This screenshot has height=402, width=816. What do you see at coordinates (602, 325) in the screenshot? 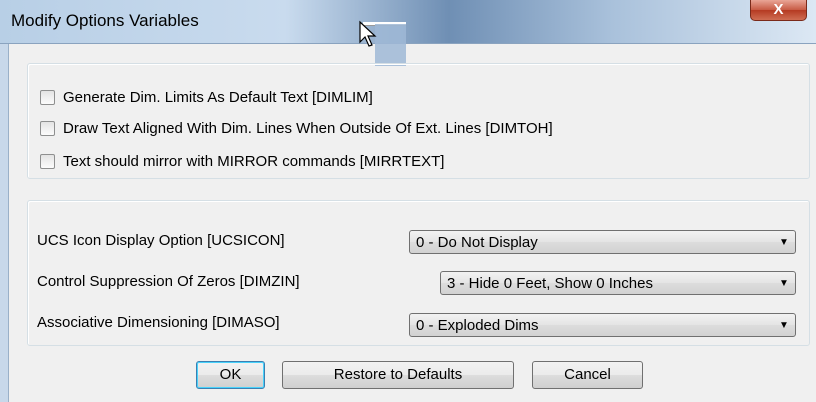
I see `dimaso-dropdown: 0 - Exploded Dims ▼` at bounding box center [602, 325].